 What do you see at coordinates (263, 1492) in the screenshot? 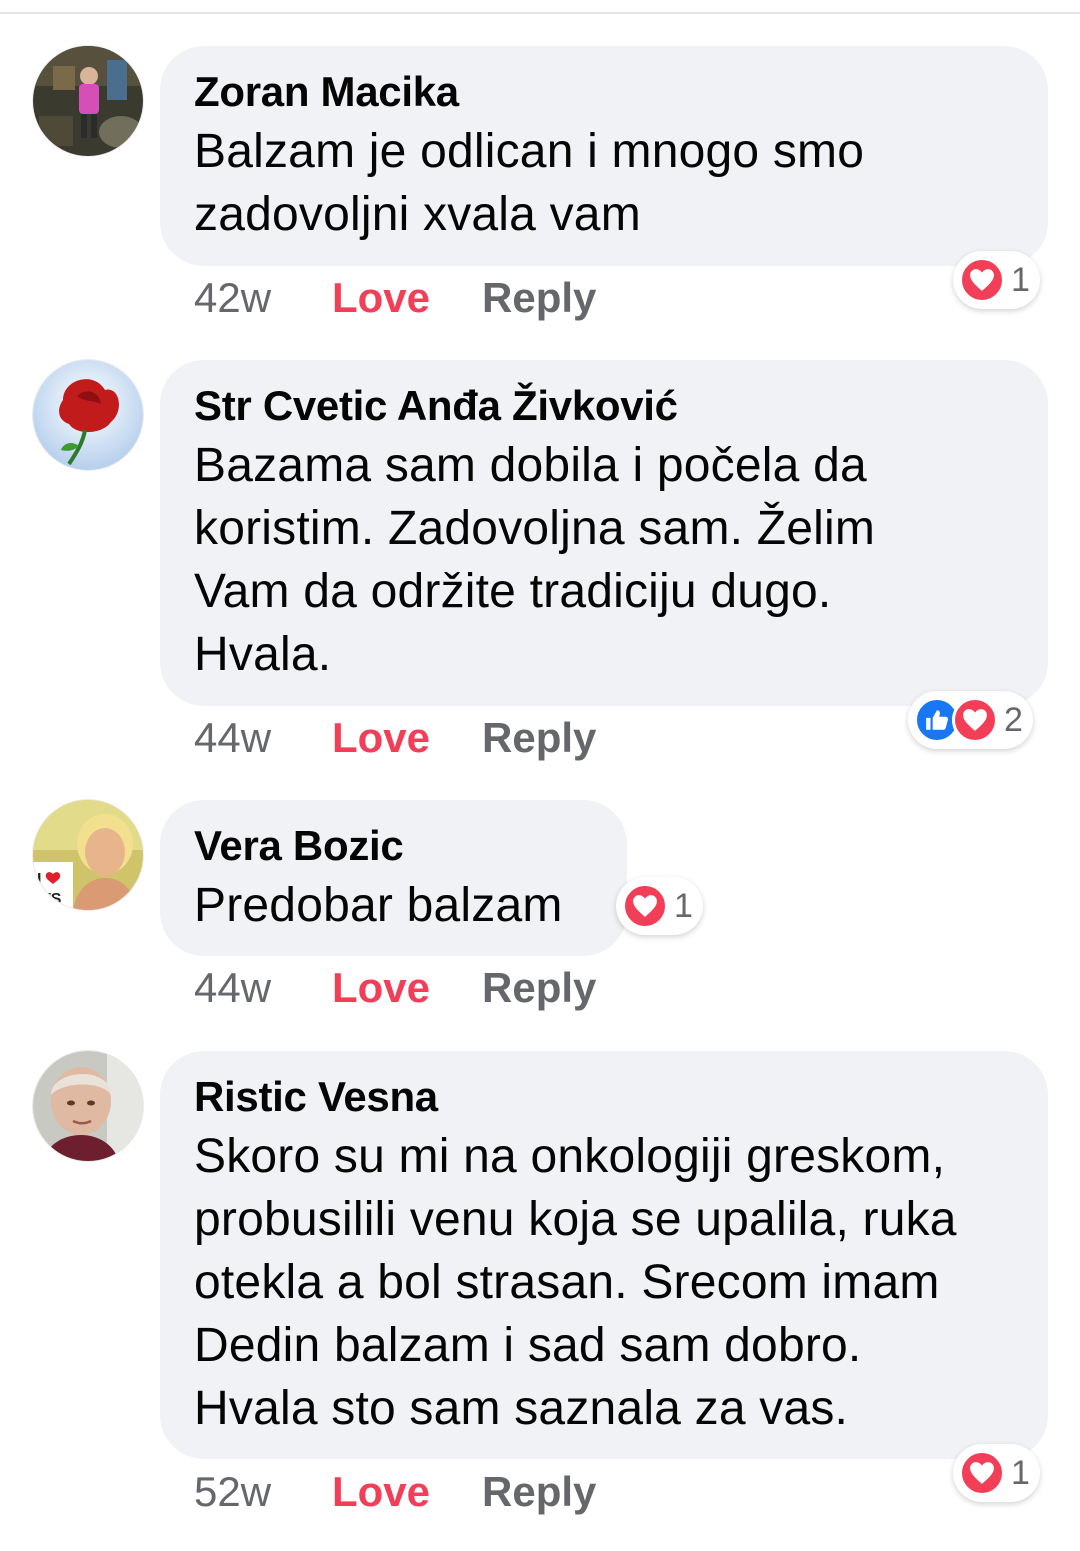
I see `timestamp: 52w` at bounding box center [263, 1492].